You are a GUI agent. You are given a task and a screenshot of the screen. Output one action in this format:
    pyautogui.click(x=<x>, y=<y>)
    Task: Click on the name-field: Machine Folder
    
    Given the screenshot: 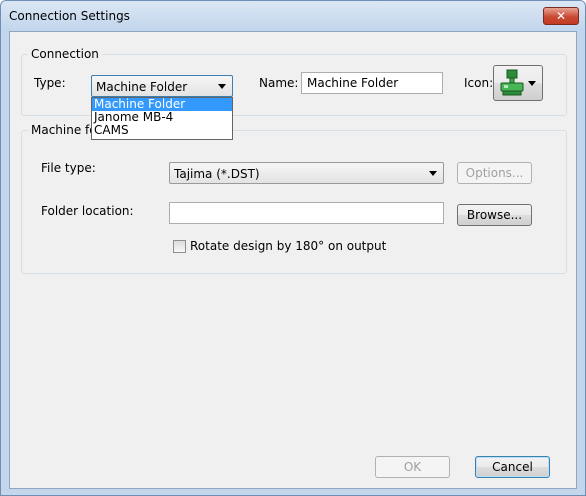 What is the action you would take?
    pyautogui.click(x=372, y=83)
    